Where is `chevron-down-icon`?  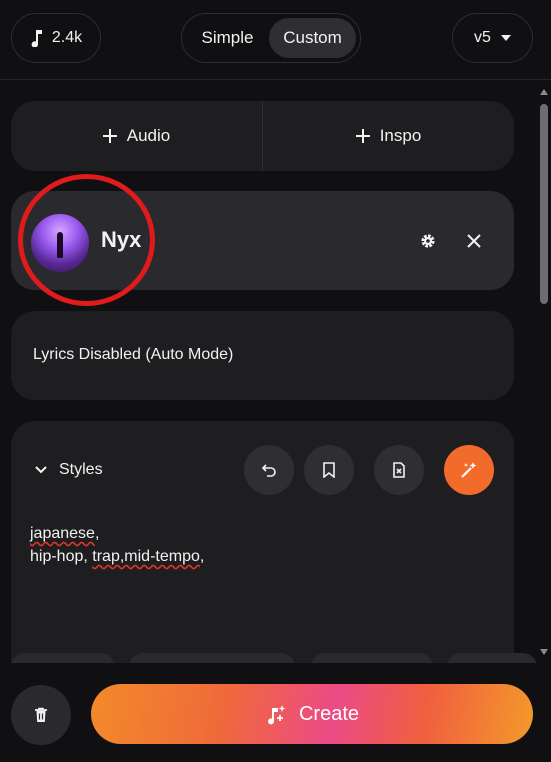
chevron-down-icon is located at coordinates (41, 470).